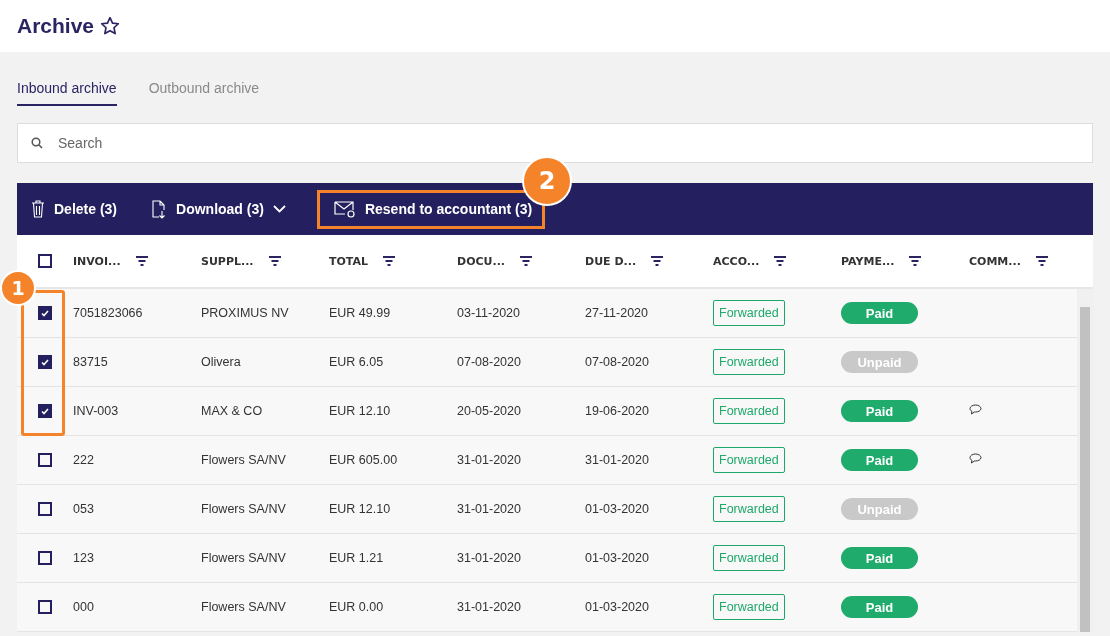 Image resolution: width=1110 pixels, height=636 pixels. I want to click on star-icon, so click(110, 26).